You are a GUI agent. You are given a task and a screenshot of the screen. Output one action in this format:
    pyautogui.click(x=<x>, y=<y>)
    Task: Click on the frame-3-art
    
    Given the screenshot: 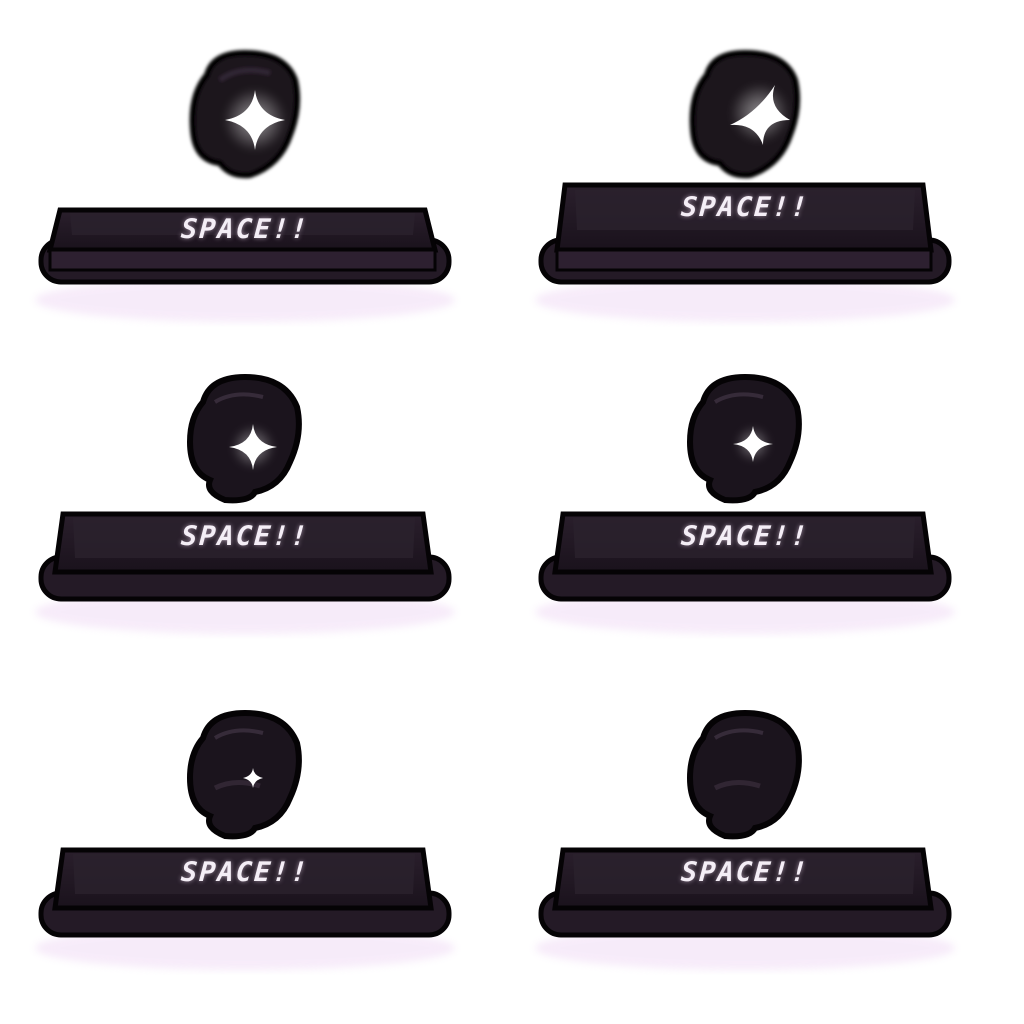 What is the action you would take?
    pyautogui.click(x=245, y=503)
    